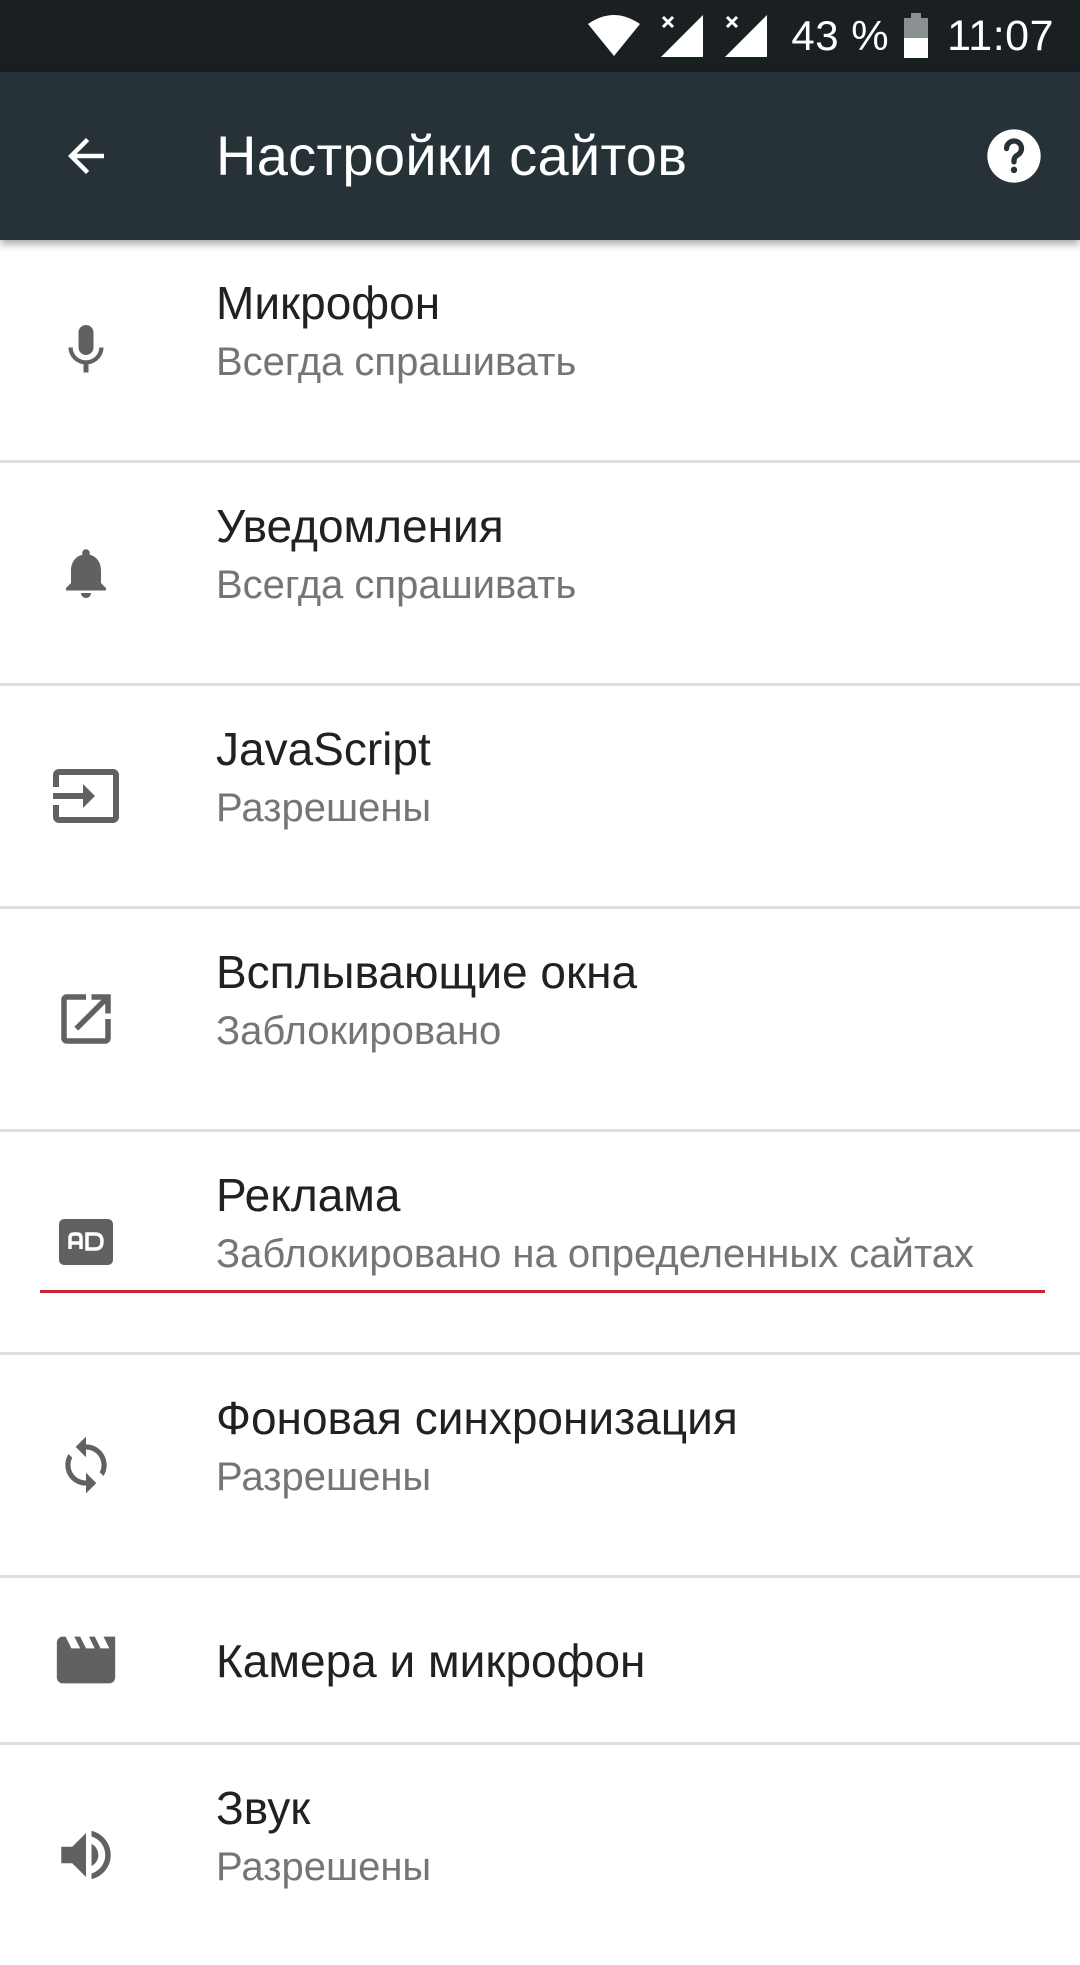 The width and height of the screenshot is (1080, 1965). I want to click on ads-accent-underline, so click(542, 1291).